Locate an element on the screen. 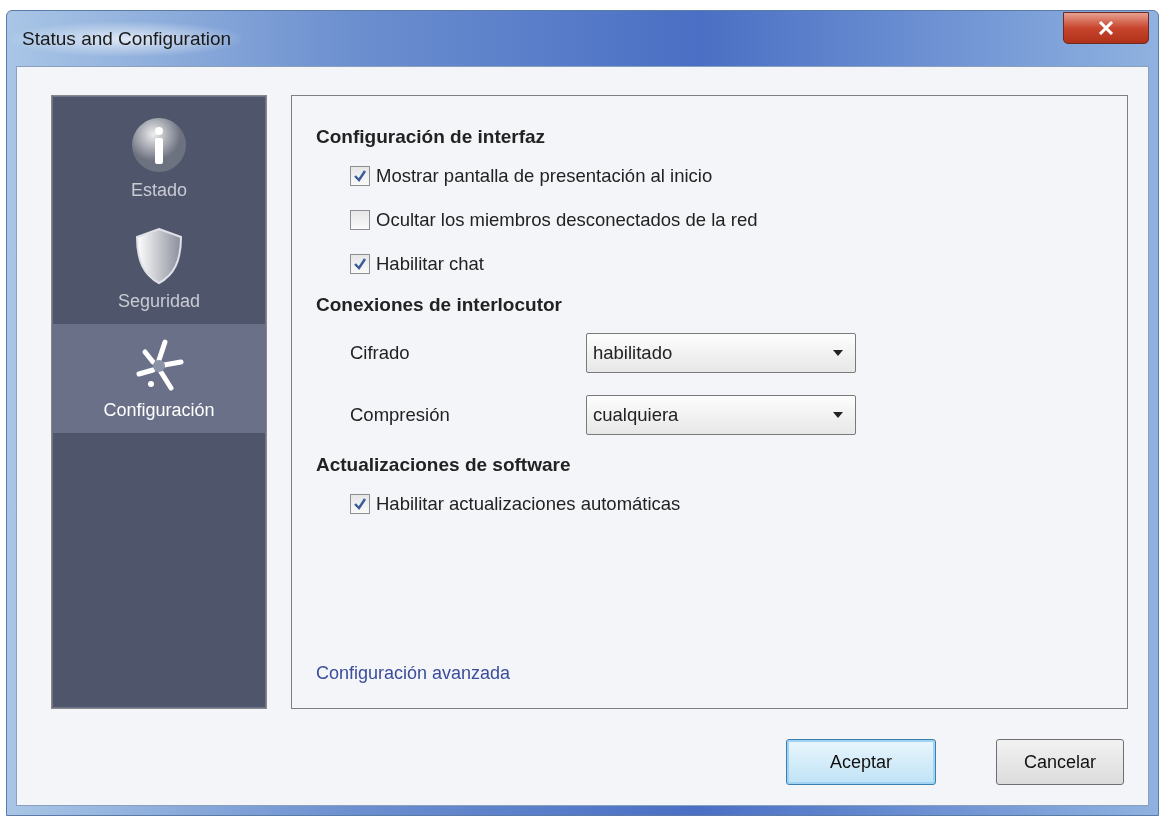 The height and width of the screenshot is (816, 1165). sidebar-item: Configuración is located at coordinates (159, 378).